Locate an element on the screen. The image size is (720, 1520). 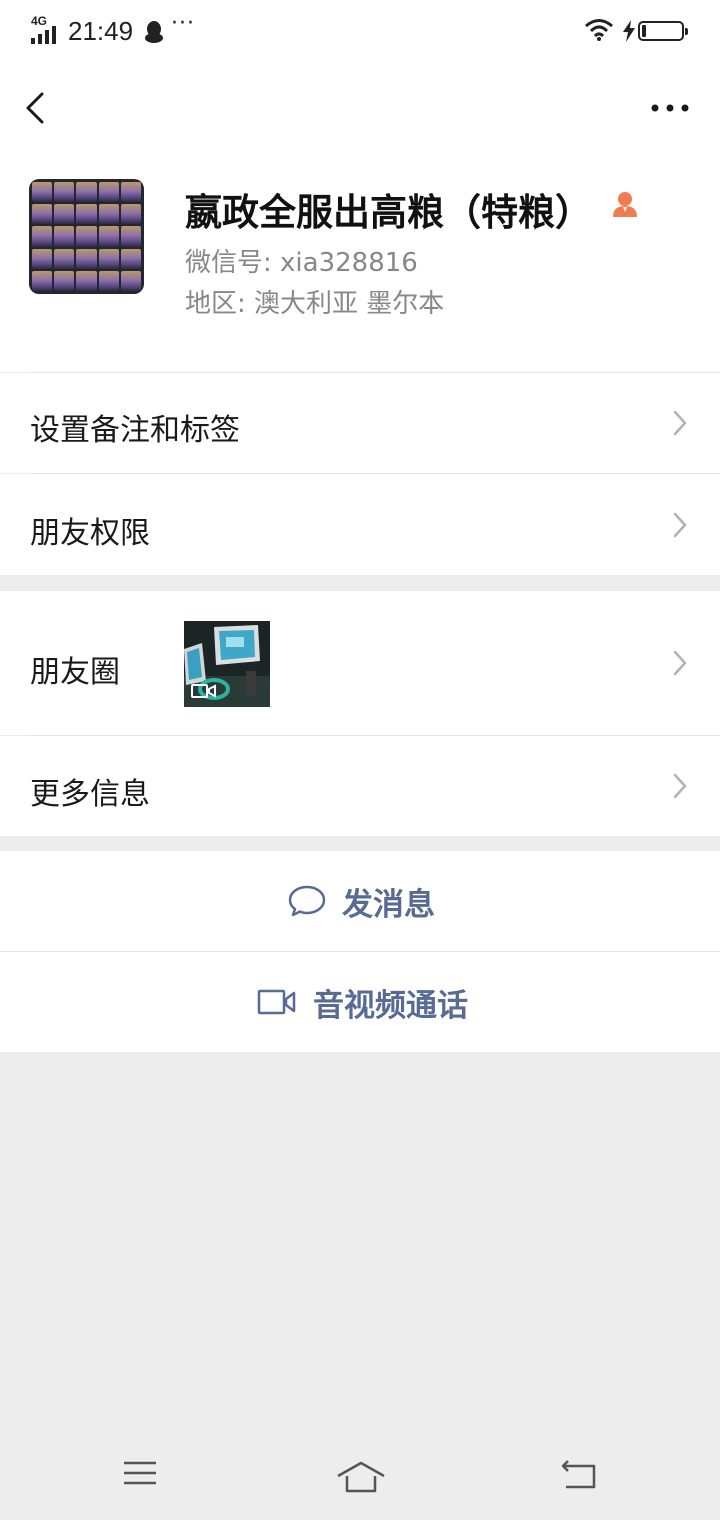
qq-notification-icon is located at coordinates (154, 32).